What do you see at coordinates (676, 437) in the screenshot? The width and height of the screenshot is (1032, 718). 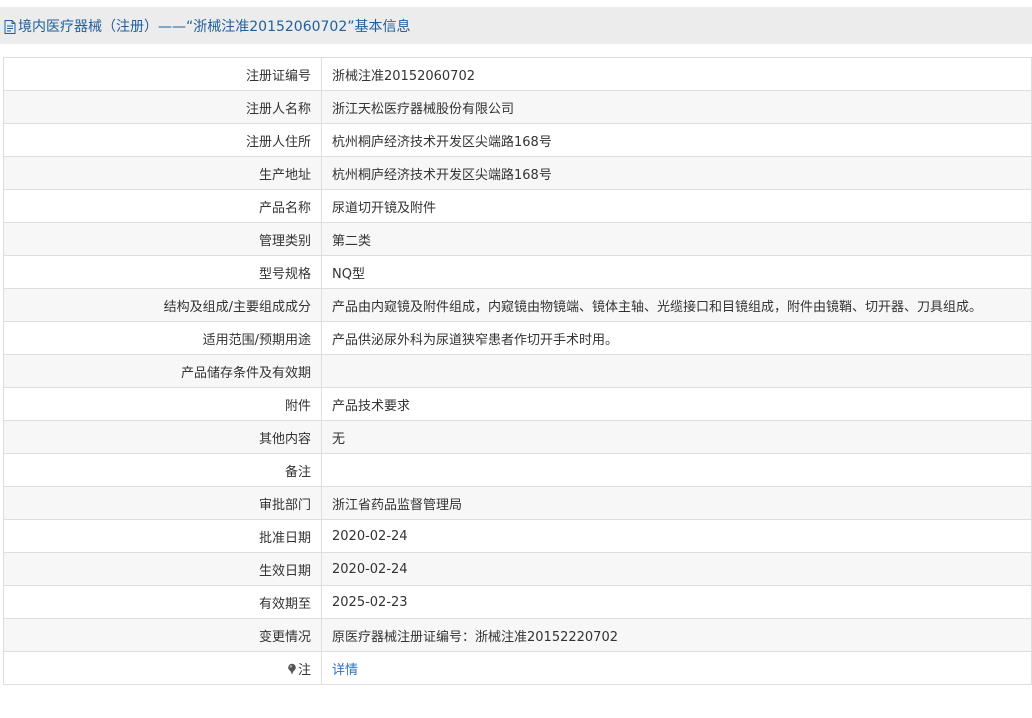 I see `field-value: 无` at bounding box center [676, 437].